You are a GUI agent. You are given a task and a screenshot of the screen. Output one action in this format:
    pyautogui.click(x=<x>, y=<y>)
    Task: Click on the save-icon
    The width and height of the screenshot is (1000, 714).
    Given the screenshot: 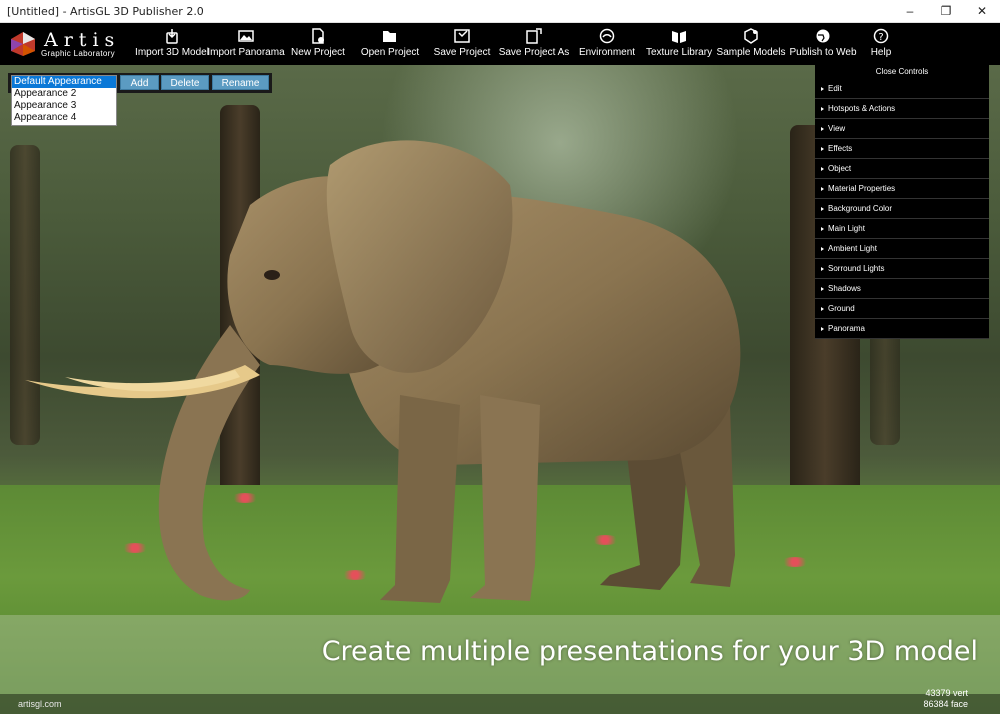 What is the action you would take?
    pyautogui.click(x=462, y=36)
    